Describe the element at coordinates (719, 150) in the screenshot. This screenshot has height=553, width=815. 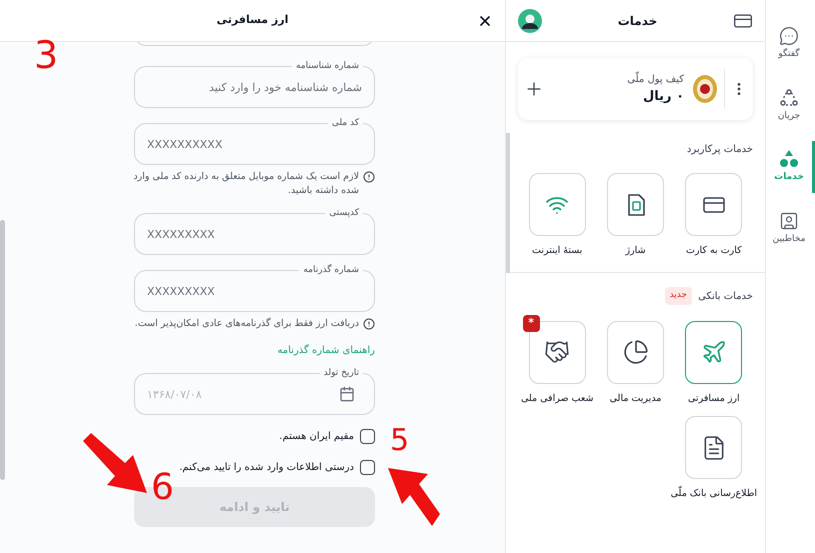
I see `section-title: خدمات پرکاربرد` at that location.